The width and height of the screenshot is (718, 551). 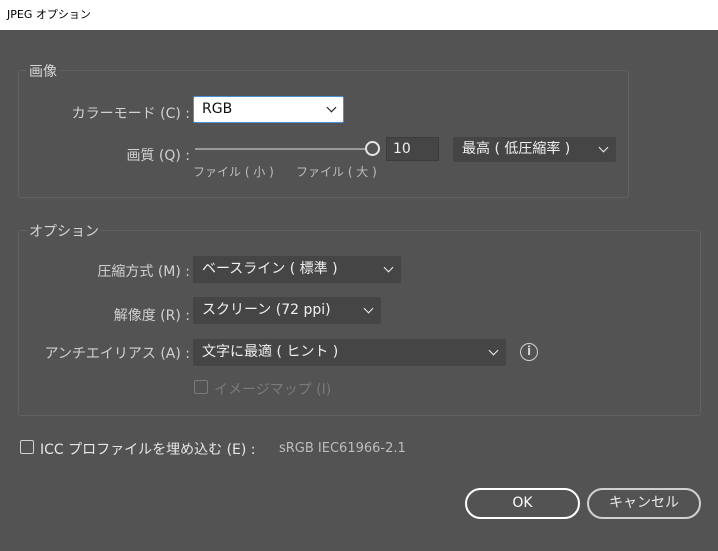 I want to click on file-small-label: ファイル ( 小 ), so click(x=233, y=172).